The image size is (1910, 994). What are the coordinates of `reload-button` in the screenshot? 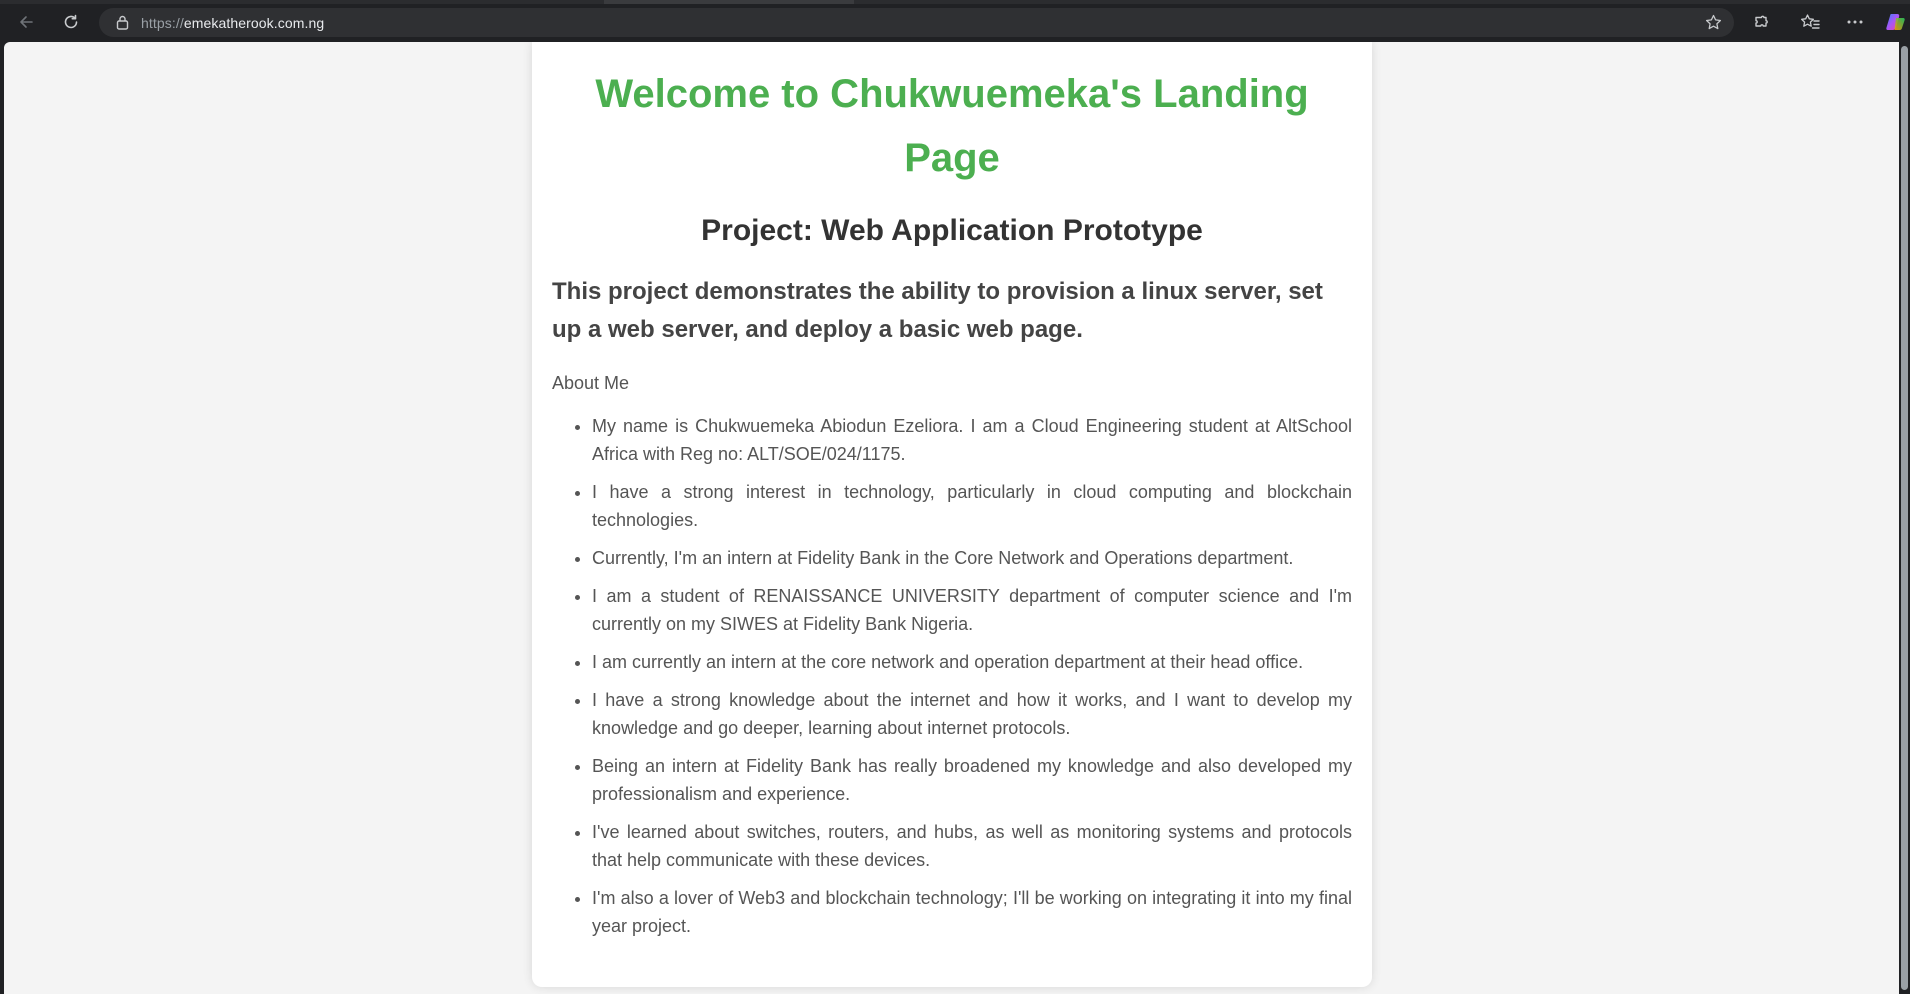 It's located at (71, 22).